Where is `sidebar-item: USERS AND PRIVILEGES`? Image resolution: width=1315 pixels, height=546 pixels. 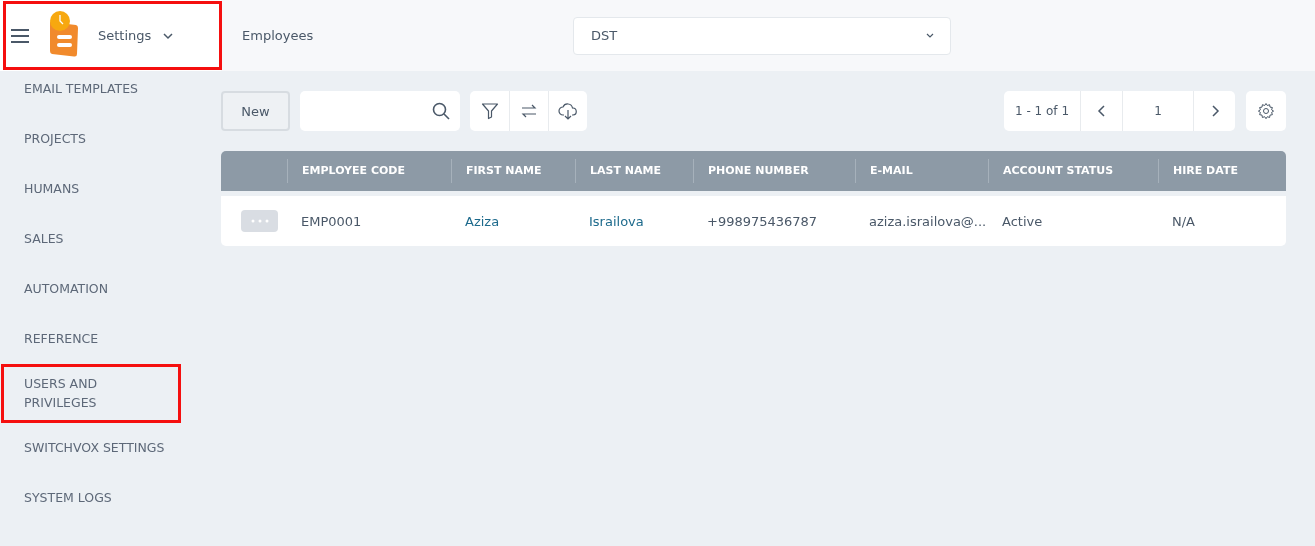
sidebar-item: USERS AND PRIVILEGES is located at coordinates (84, 393).